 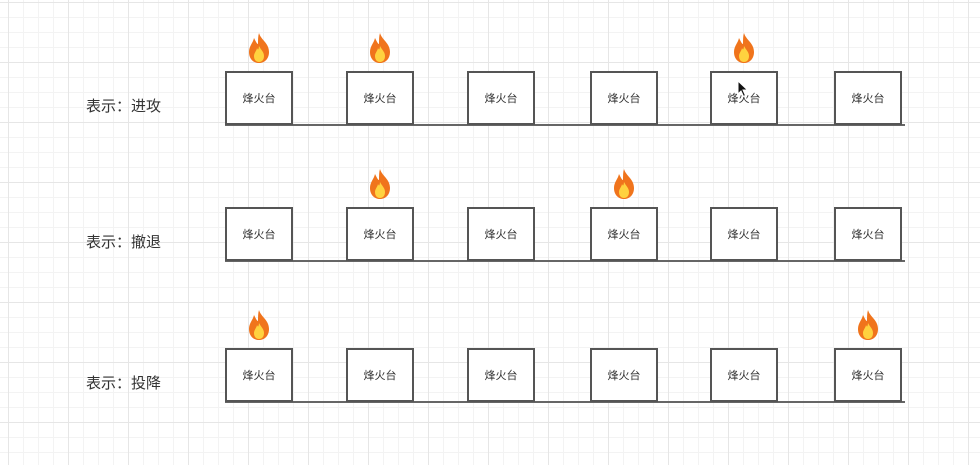 What do you see at coordinates (124, 383) in the screenshot?
I see `row-label: 表示：投降` at bounding box center [124, 383].